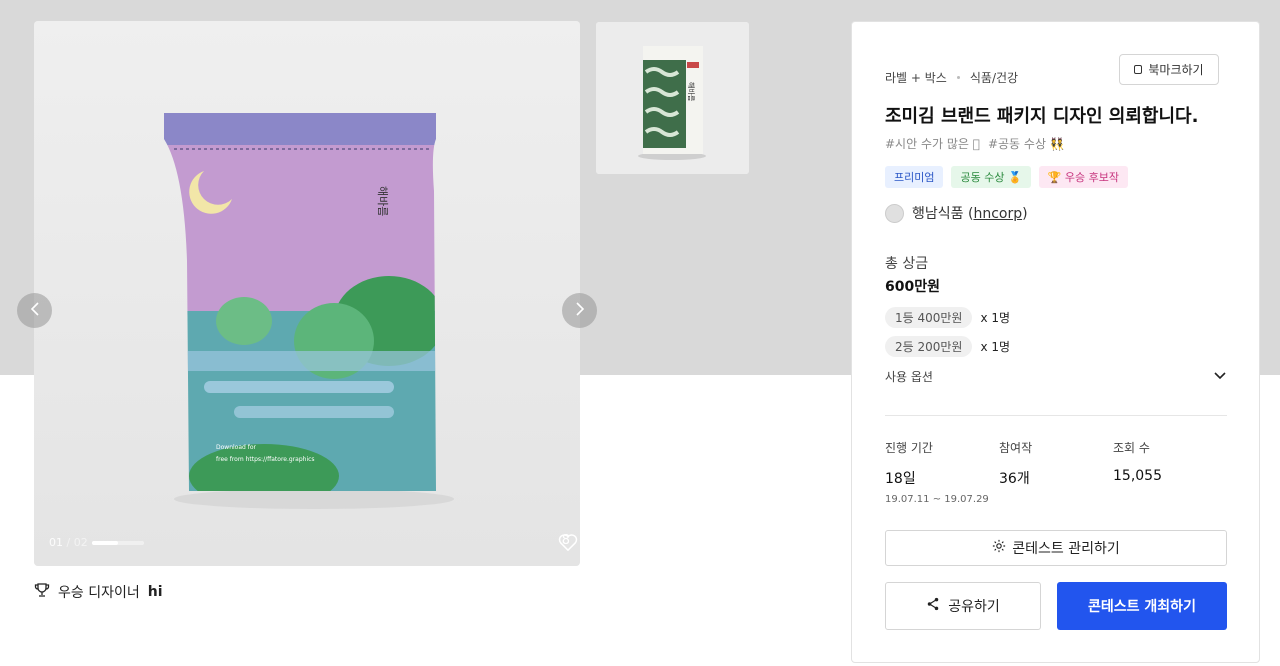  Describe the element at coordinates (1026, 143) in the screenshot. I see `hashtag-item: #공동 수상 👯` at that location.